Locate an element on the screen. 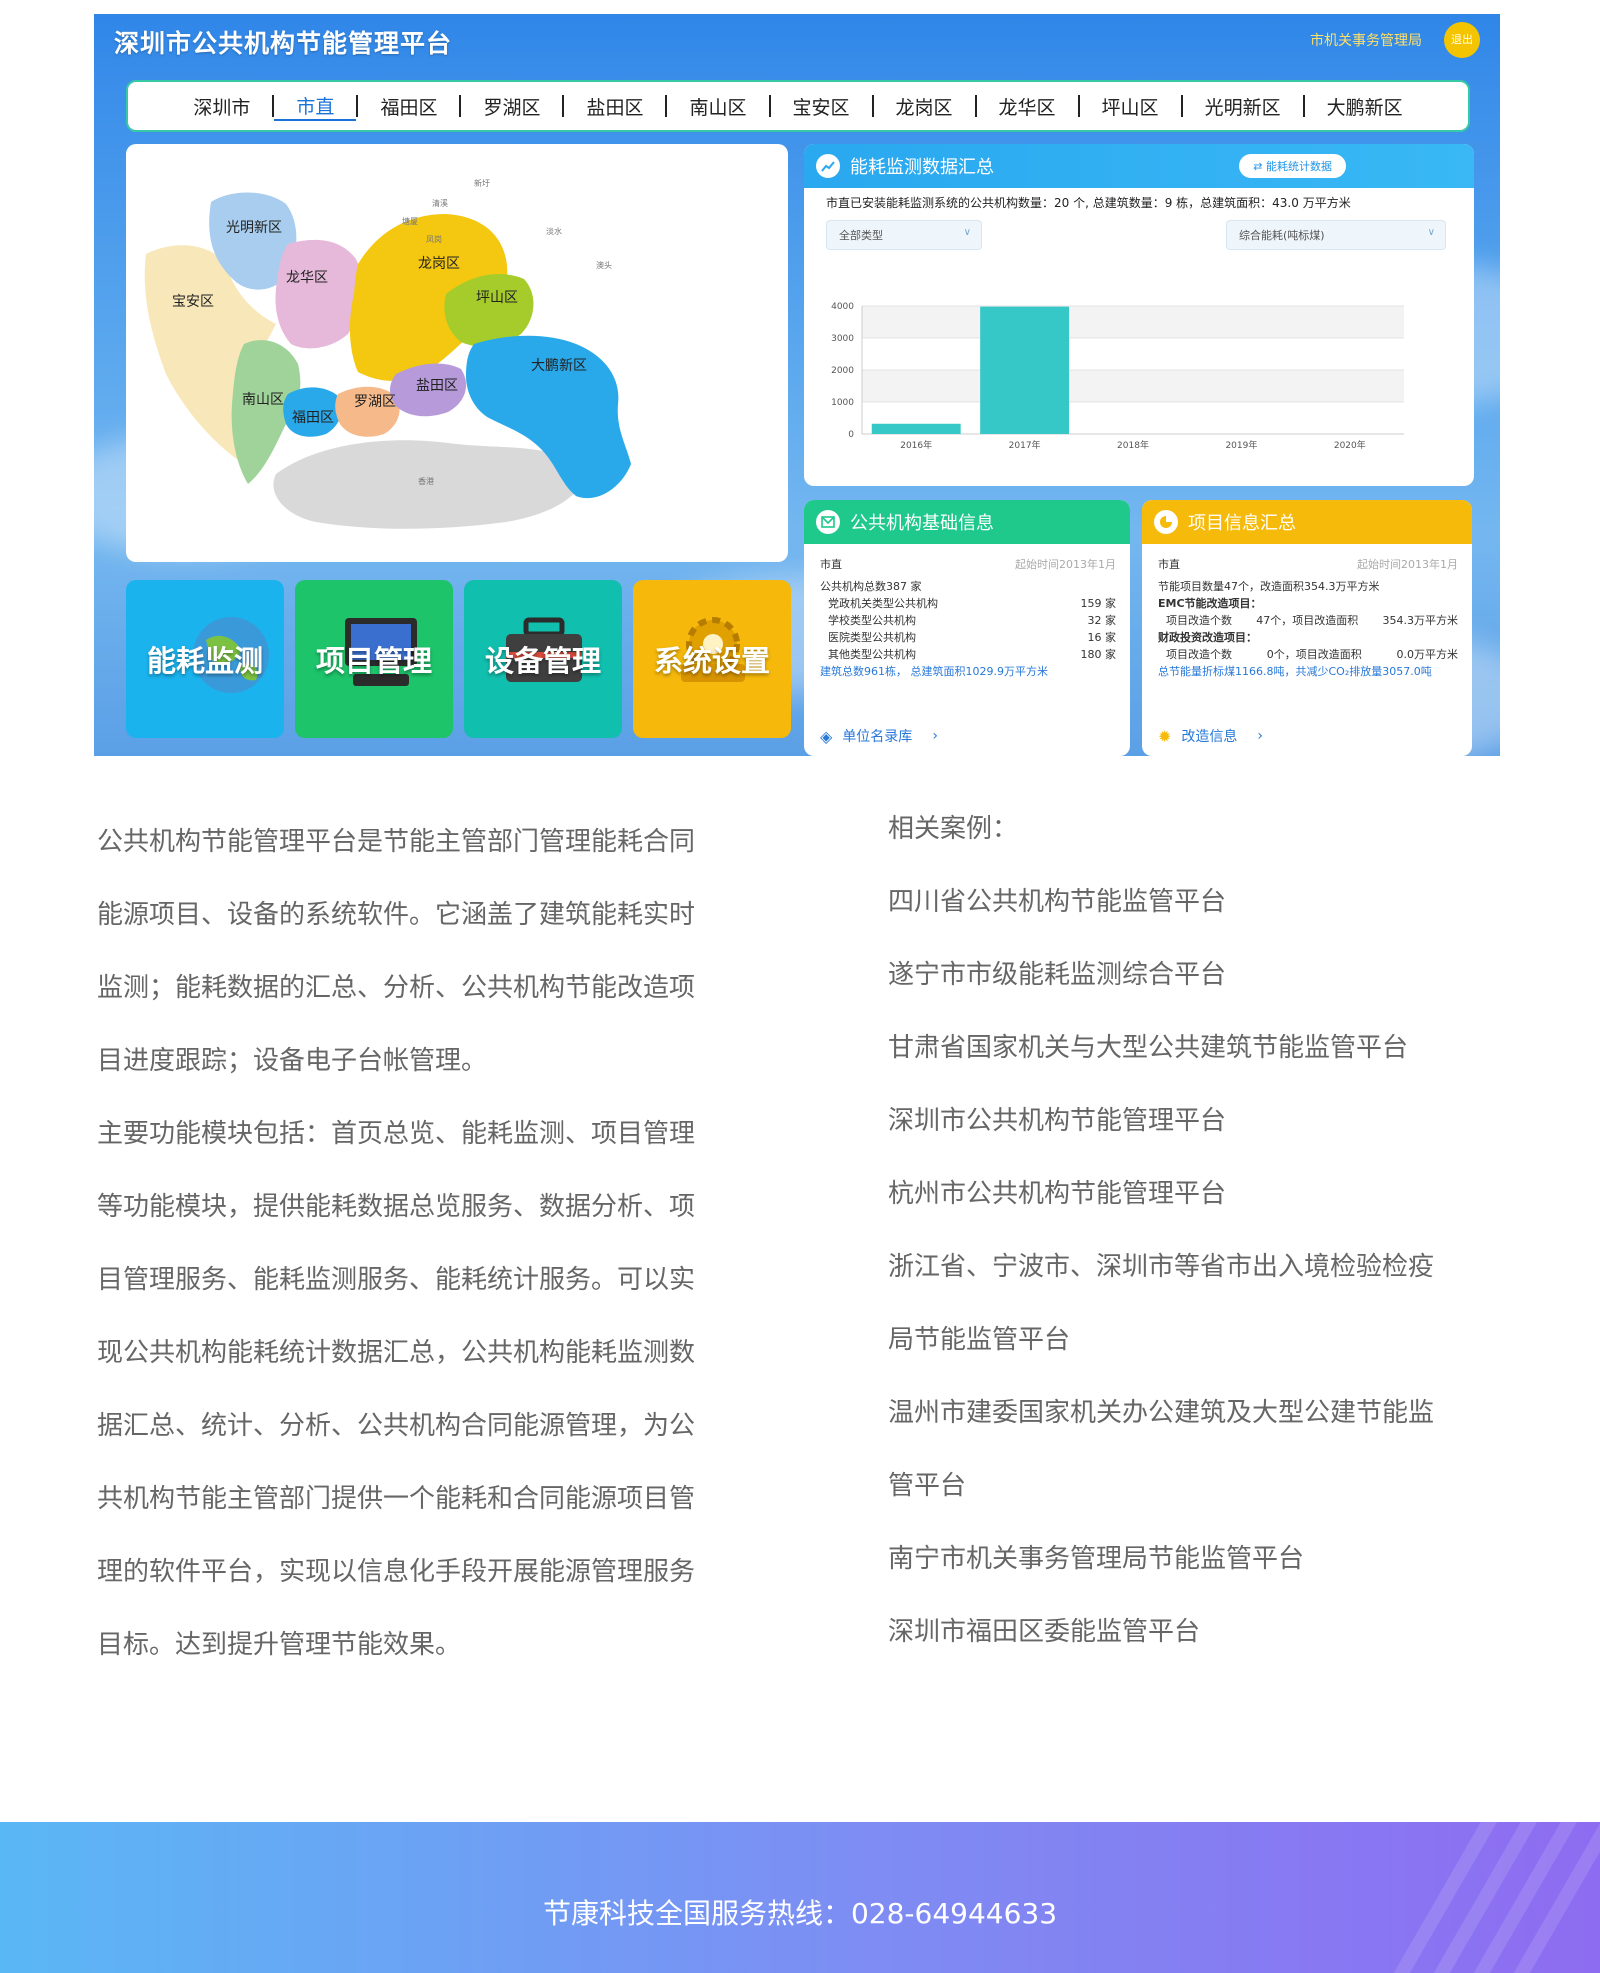  tab-district: 宝安区 is located at coordinates (821, 106).